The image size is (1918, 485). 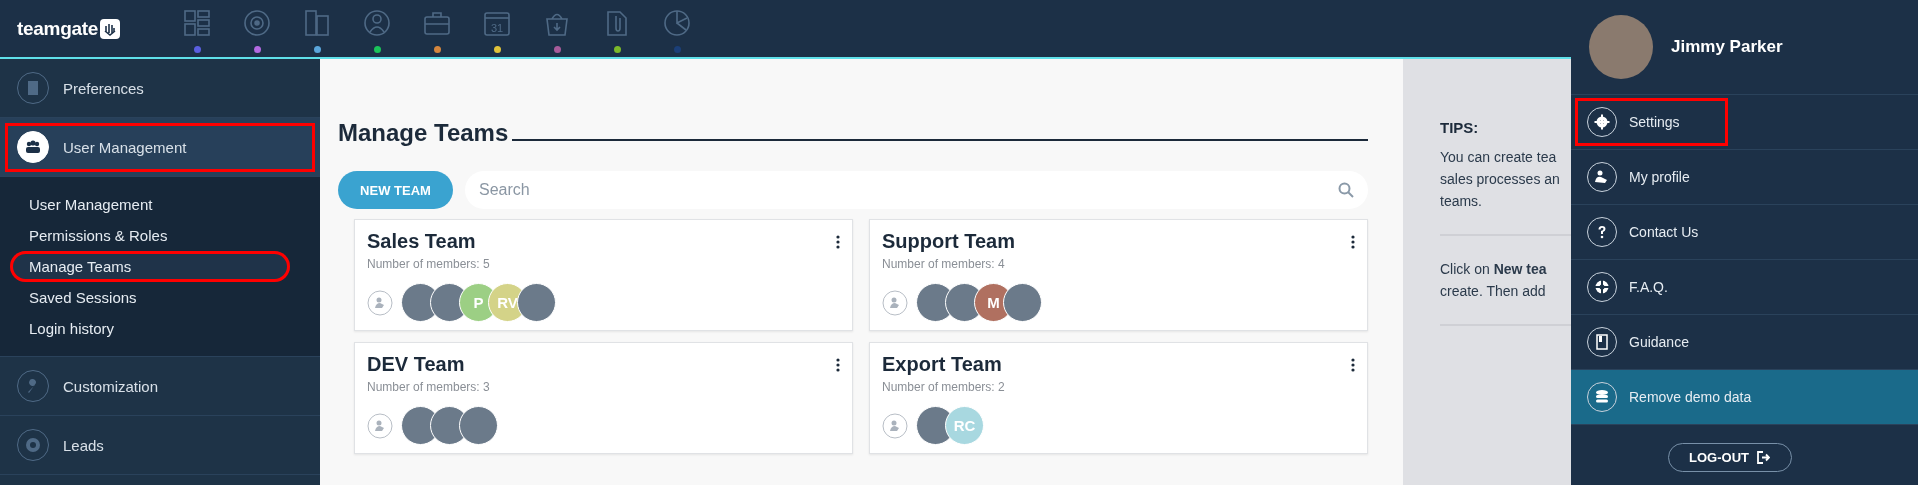 What do you see at coordinates (317, 23) in the screenshot?
I see `buildings-icon` at bounding box center [317, 23].